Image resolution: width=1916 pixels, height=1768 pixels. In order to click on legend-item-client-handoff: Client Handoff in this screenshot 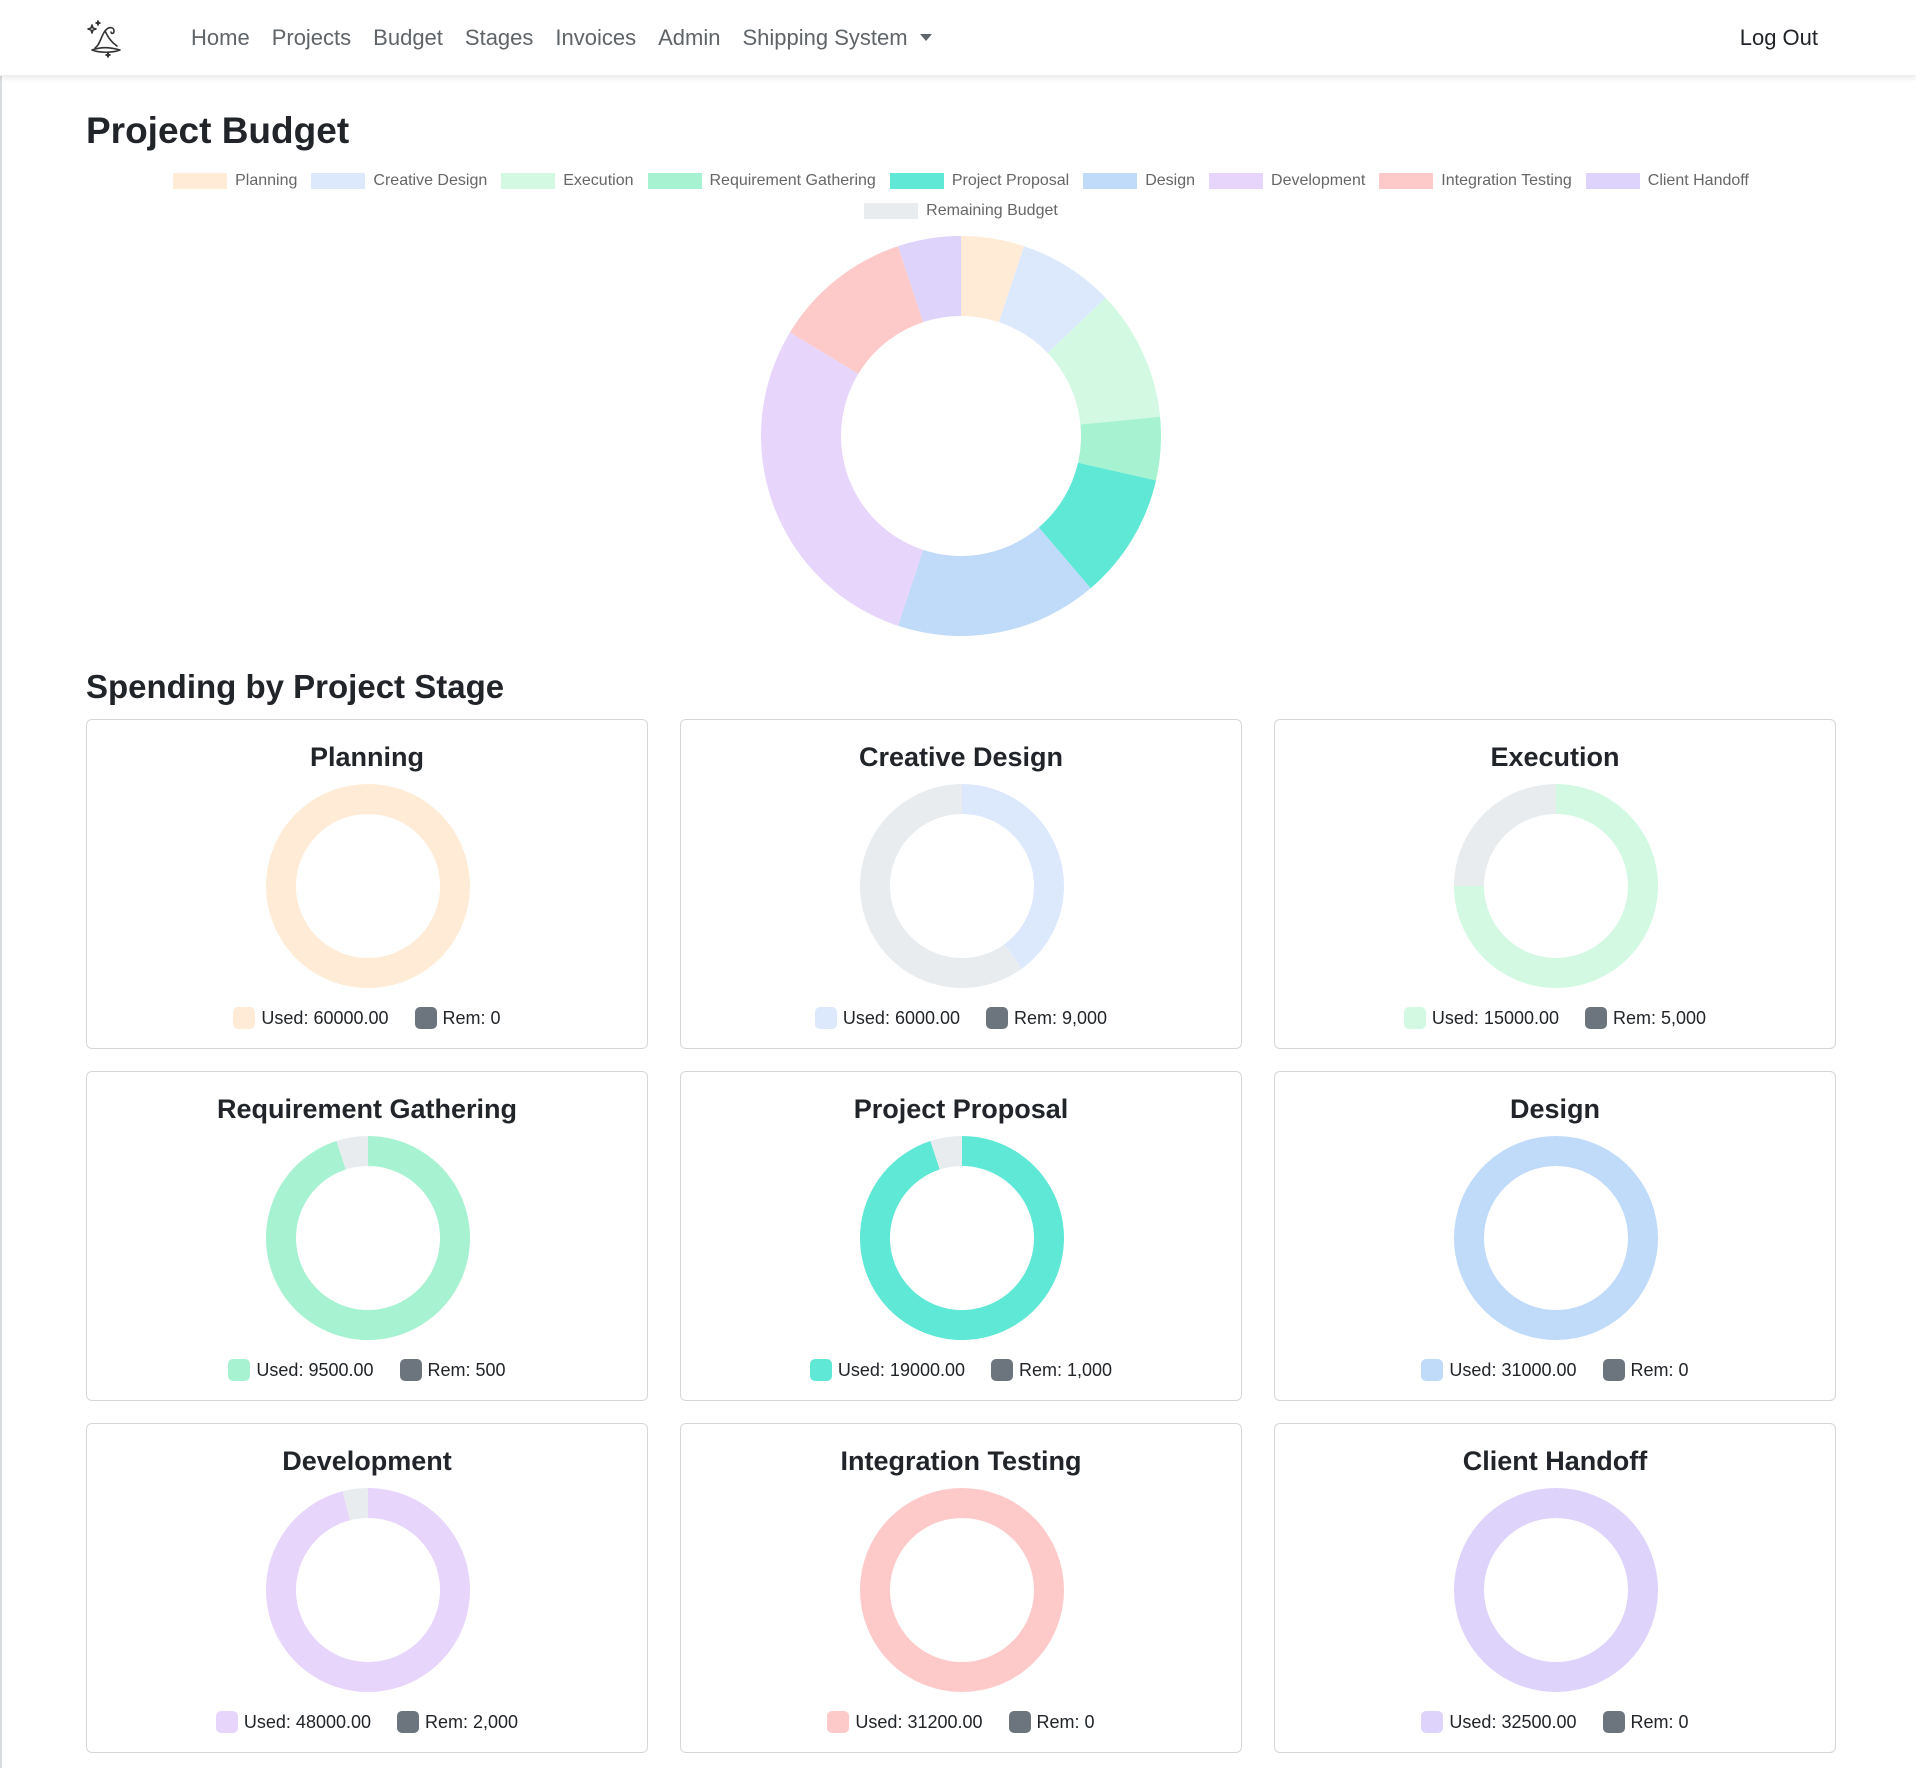, I will do `click(1667, 180)`.